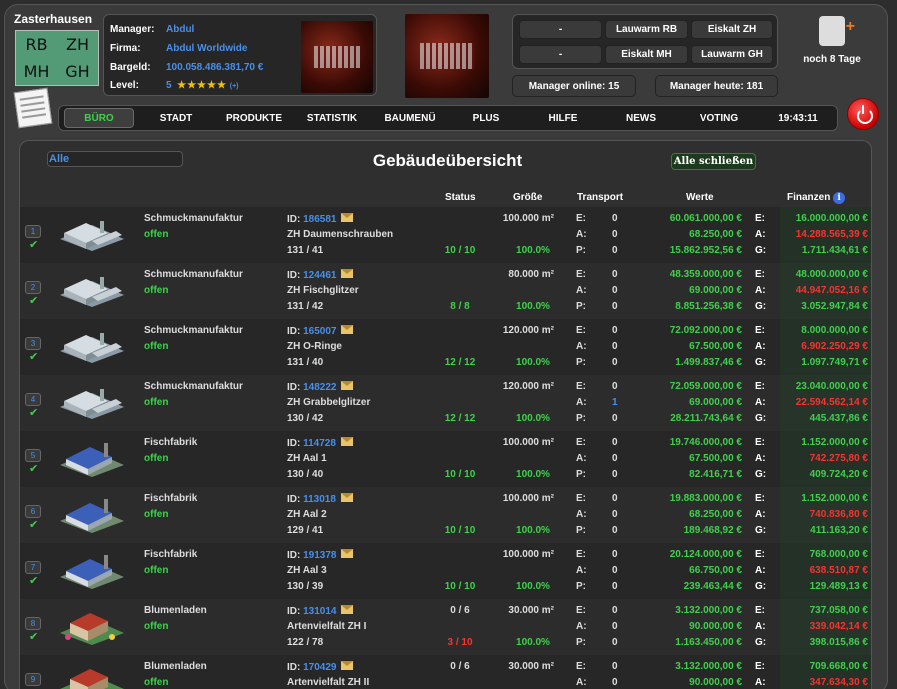 Image resolution: width=897 pixels, height=689 pixels. What do you see at coordinates (307, 514) in the screenshot?
I see `building-name: ZH Aal 2` at bounding box center [307, 514].